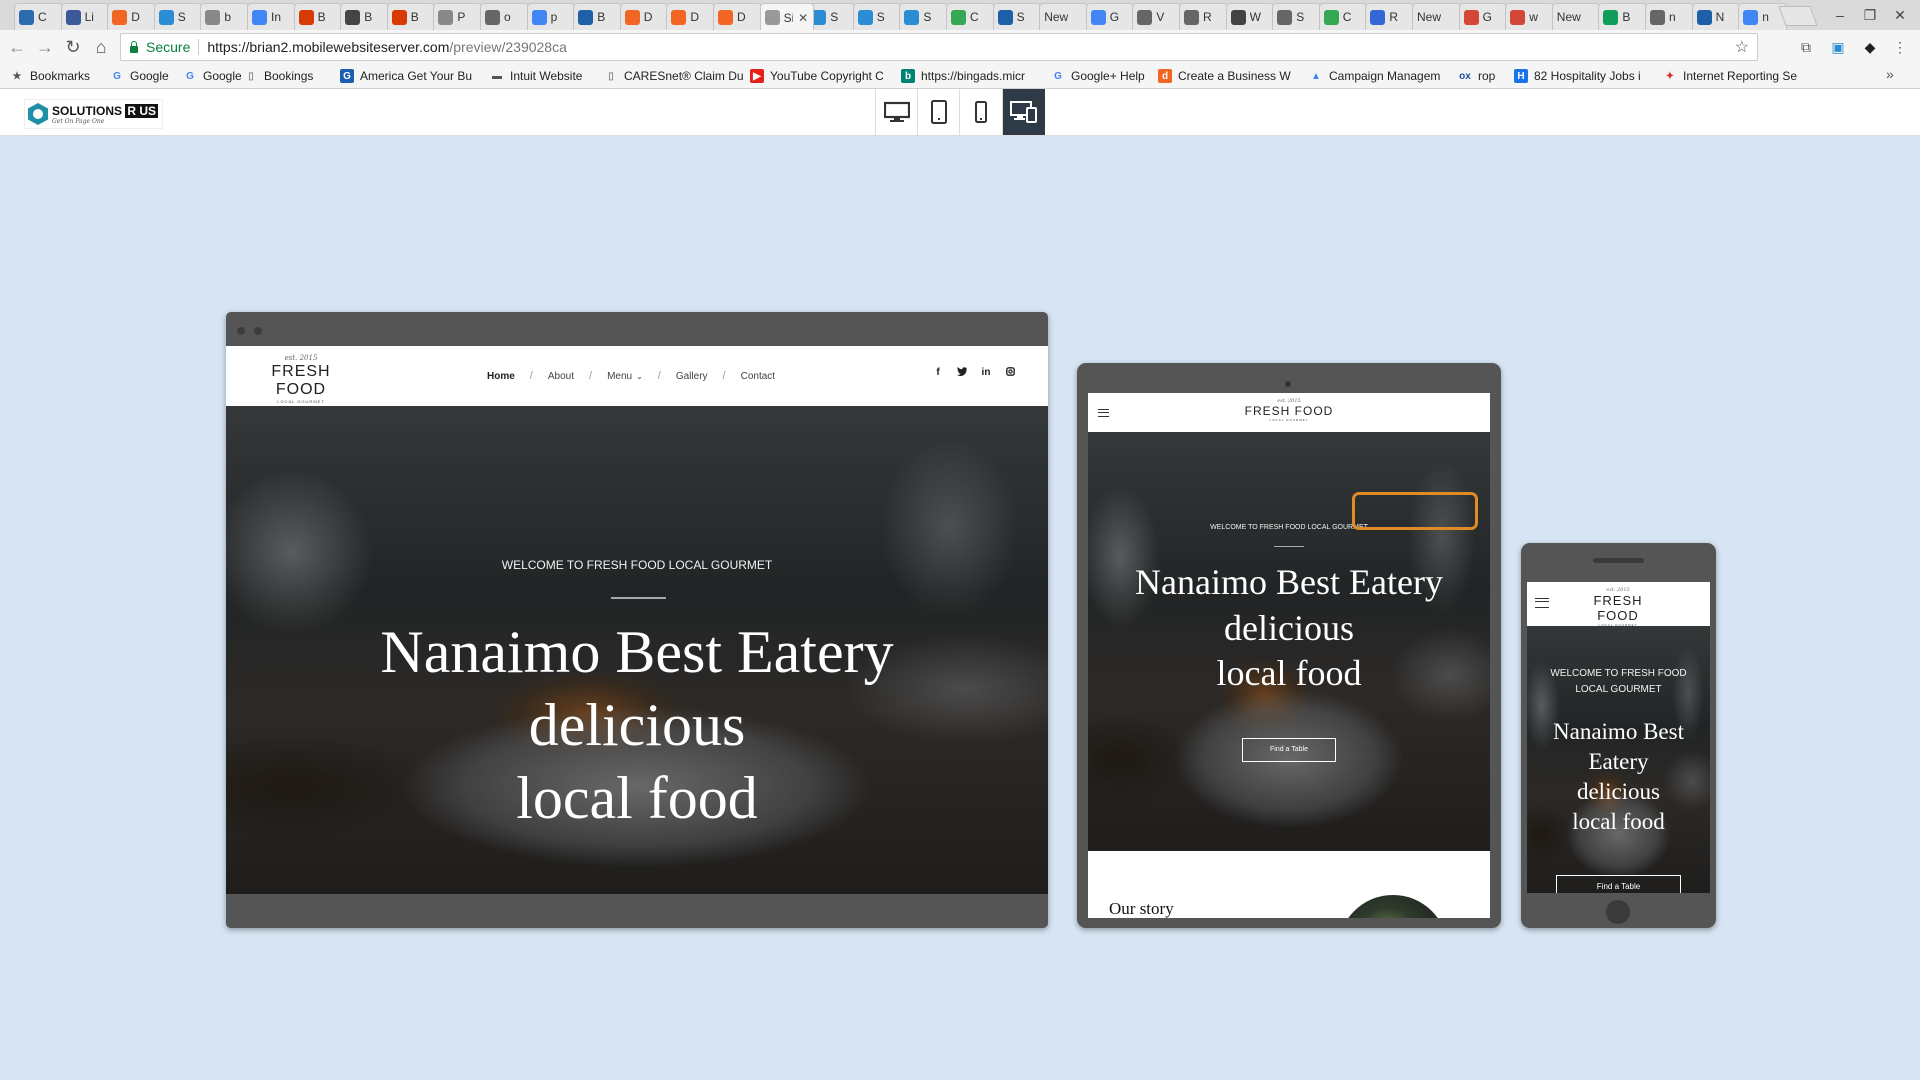 The height and width of the screenshot is (1080, 1920). Describe the element at coordinates (457, 16) in the screenshot. I see `browser-tab: P` at that location.